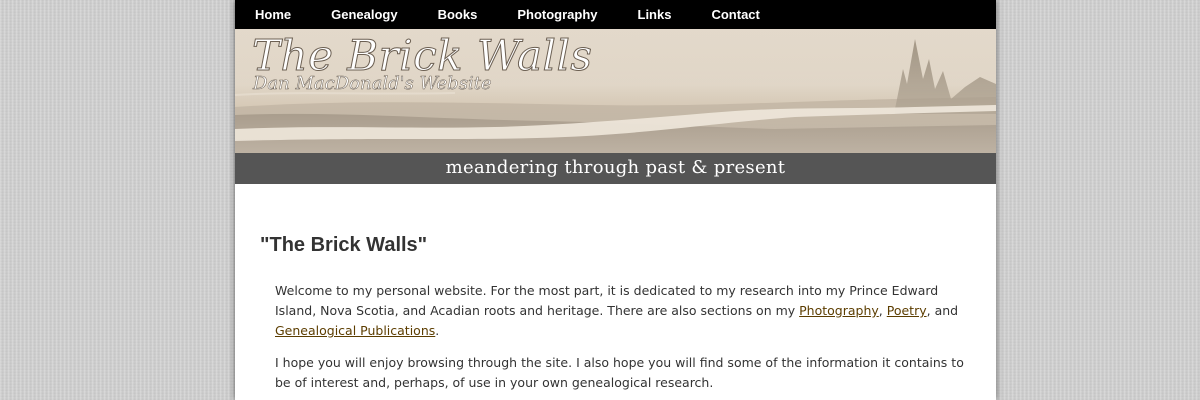 The image size is (1200, 400). Describe the element at coordinates (839, 310) in the screenshot. I see `photography-link: Photography` at that location.